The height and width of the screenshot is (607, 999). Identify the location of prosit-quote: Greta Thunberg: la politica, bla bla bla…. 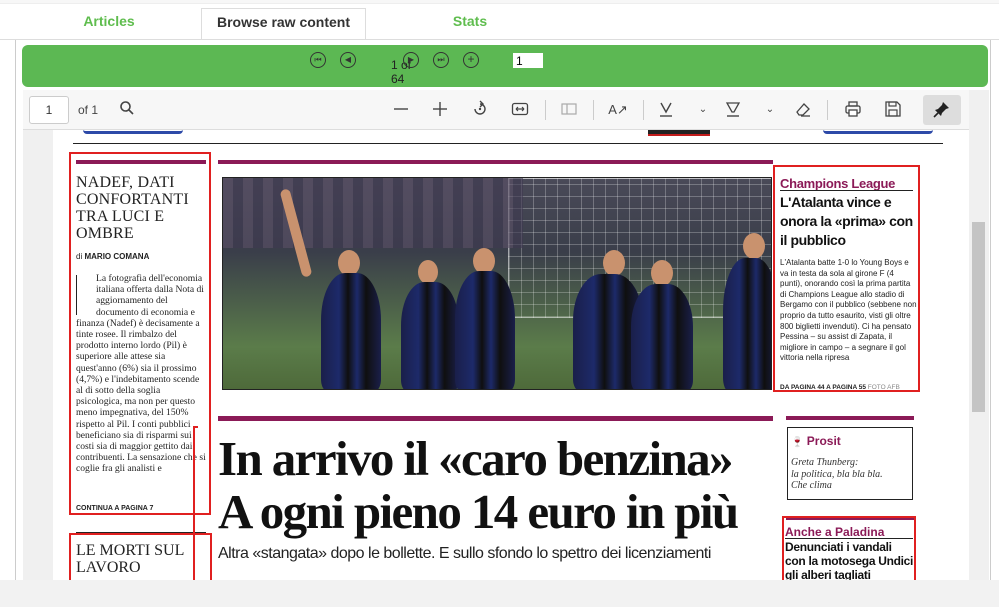
(850, 474).